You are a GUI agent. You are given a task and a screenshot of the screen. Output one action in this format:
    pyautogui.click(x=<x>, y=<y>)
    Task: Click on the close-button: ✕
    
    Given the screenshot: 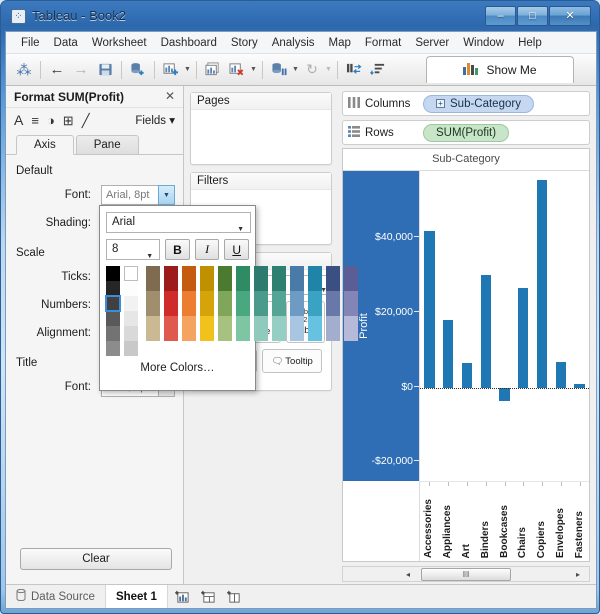 What is the action you would take?
    pyautogui.click(x=570, y=16)
    